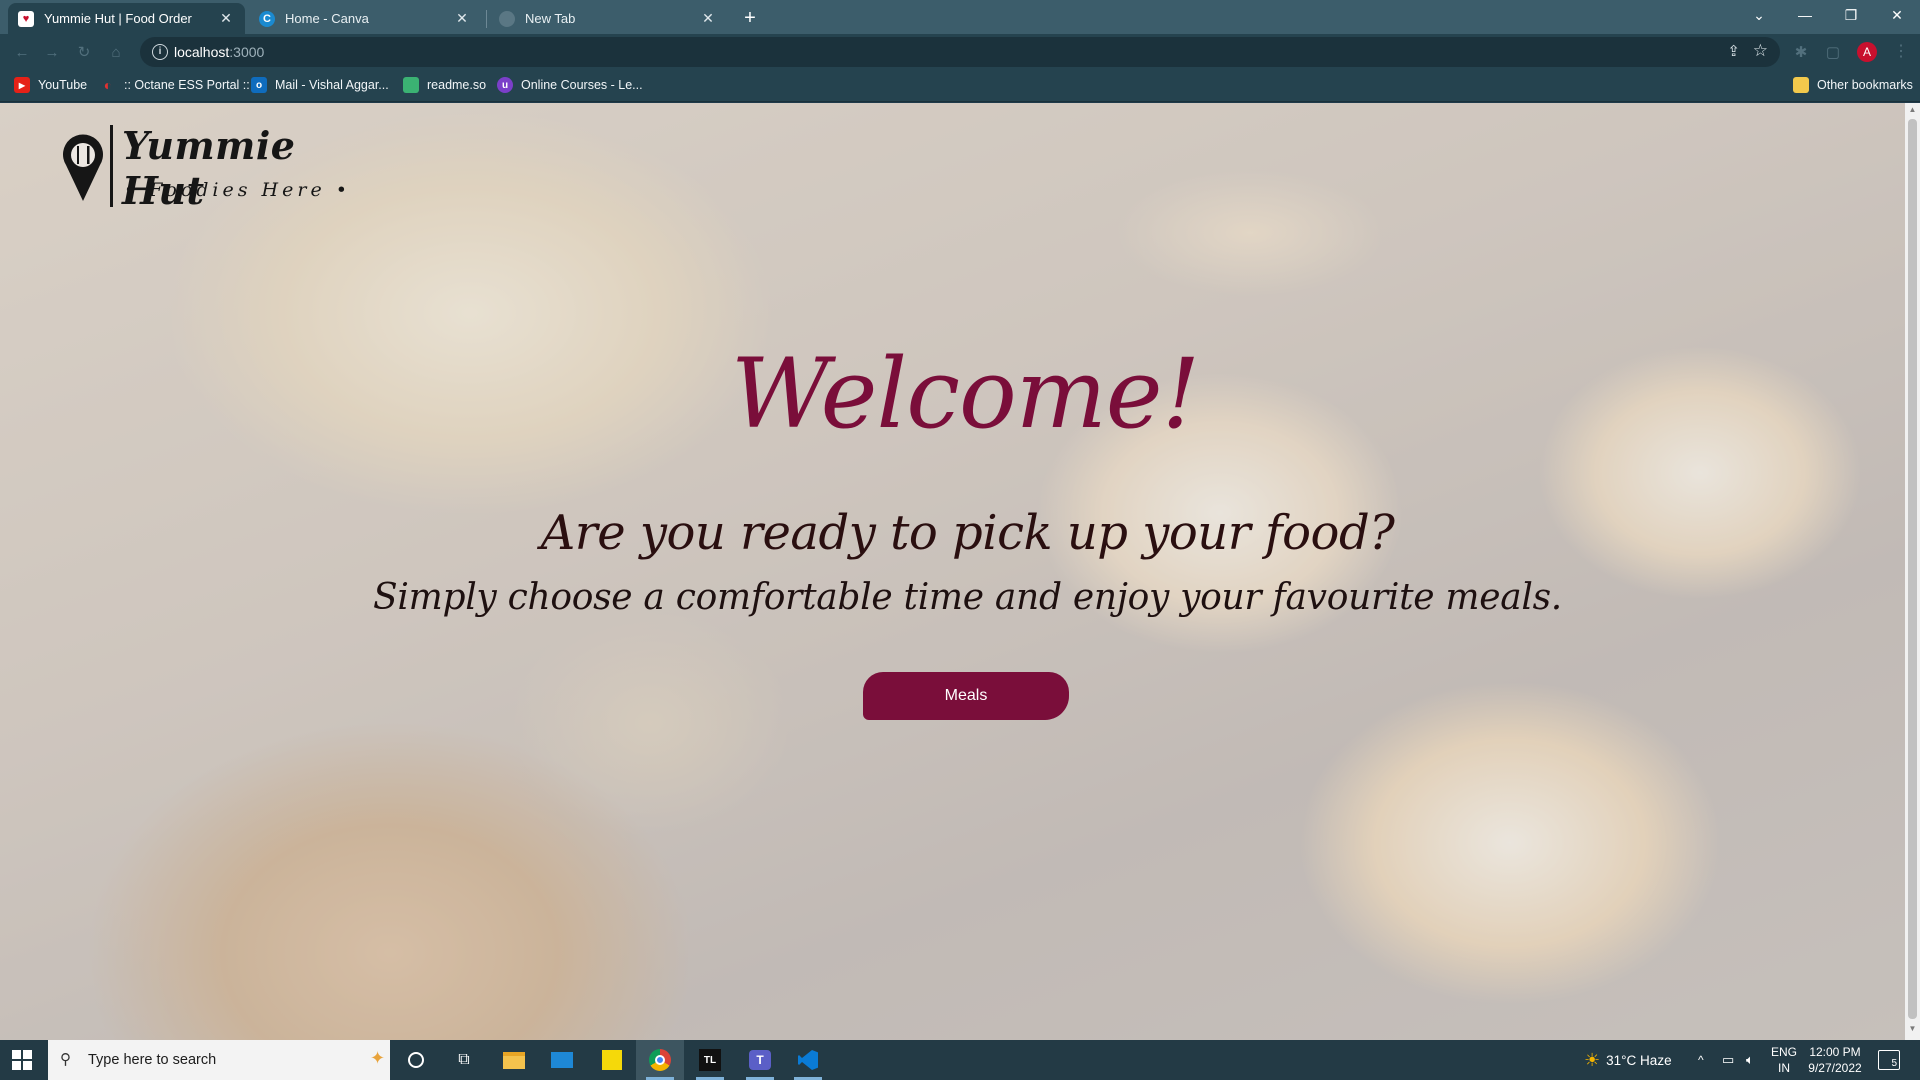  What do you see at coordinates (965, 394) in the screenshot?
I see `welcome-heading: Welcome!` at bounding box center [965, 394].